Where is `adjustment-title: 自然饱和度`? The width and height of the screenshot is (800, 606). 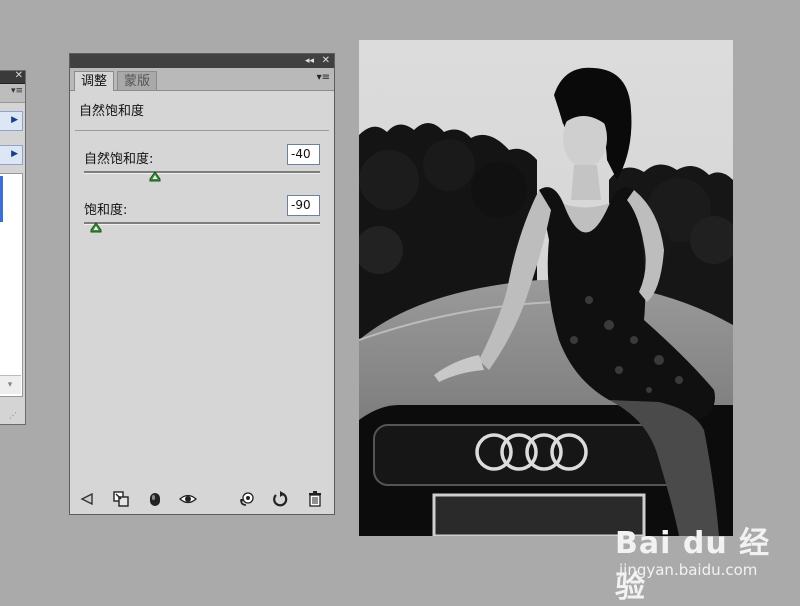
adjustment-title: 自然饱和度 is located at coordinates (112, 111).